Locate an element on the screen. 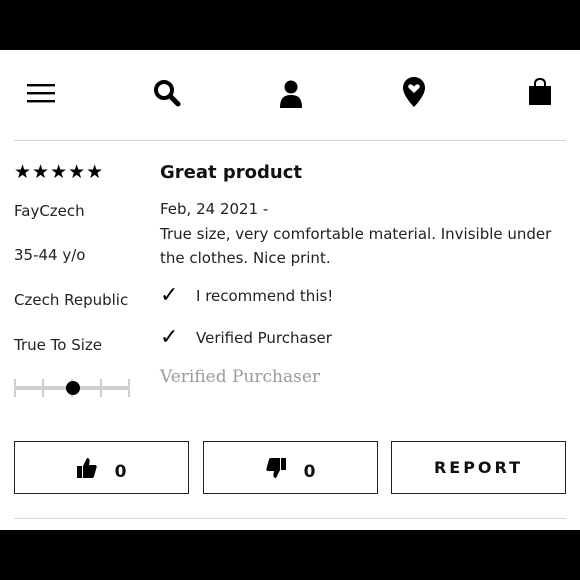 The height and width of the screenshot is (580, 580). star-rating: ★★★★★ is located at coordinates (59, 172).